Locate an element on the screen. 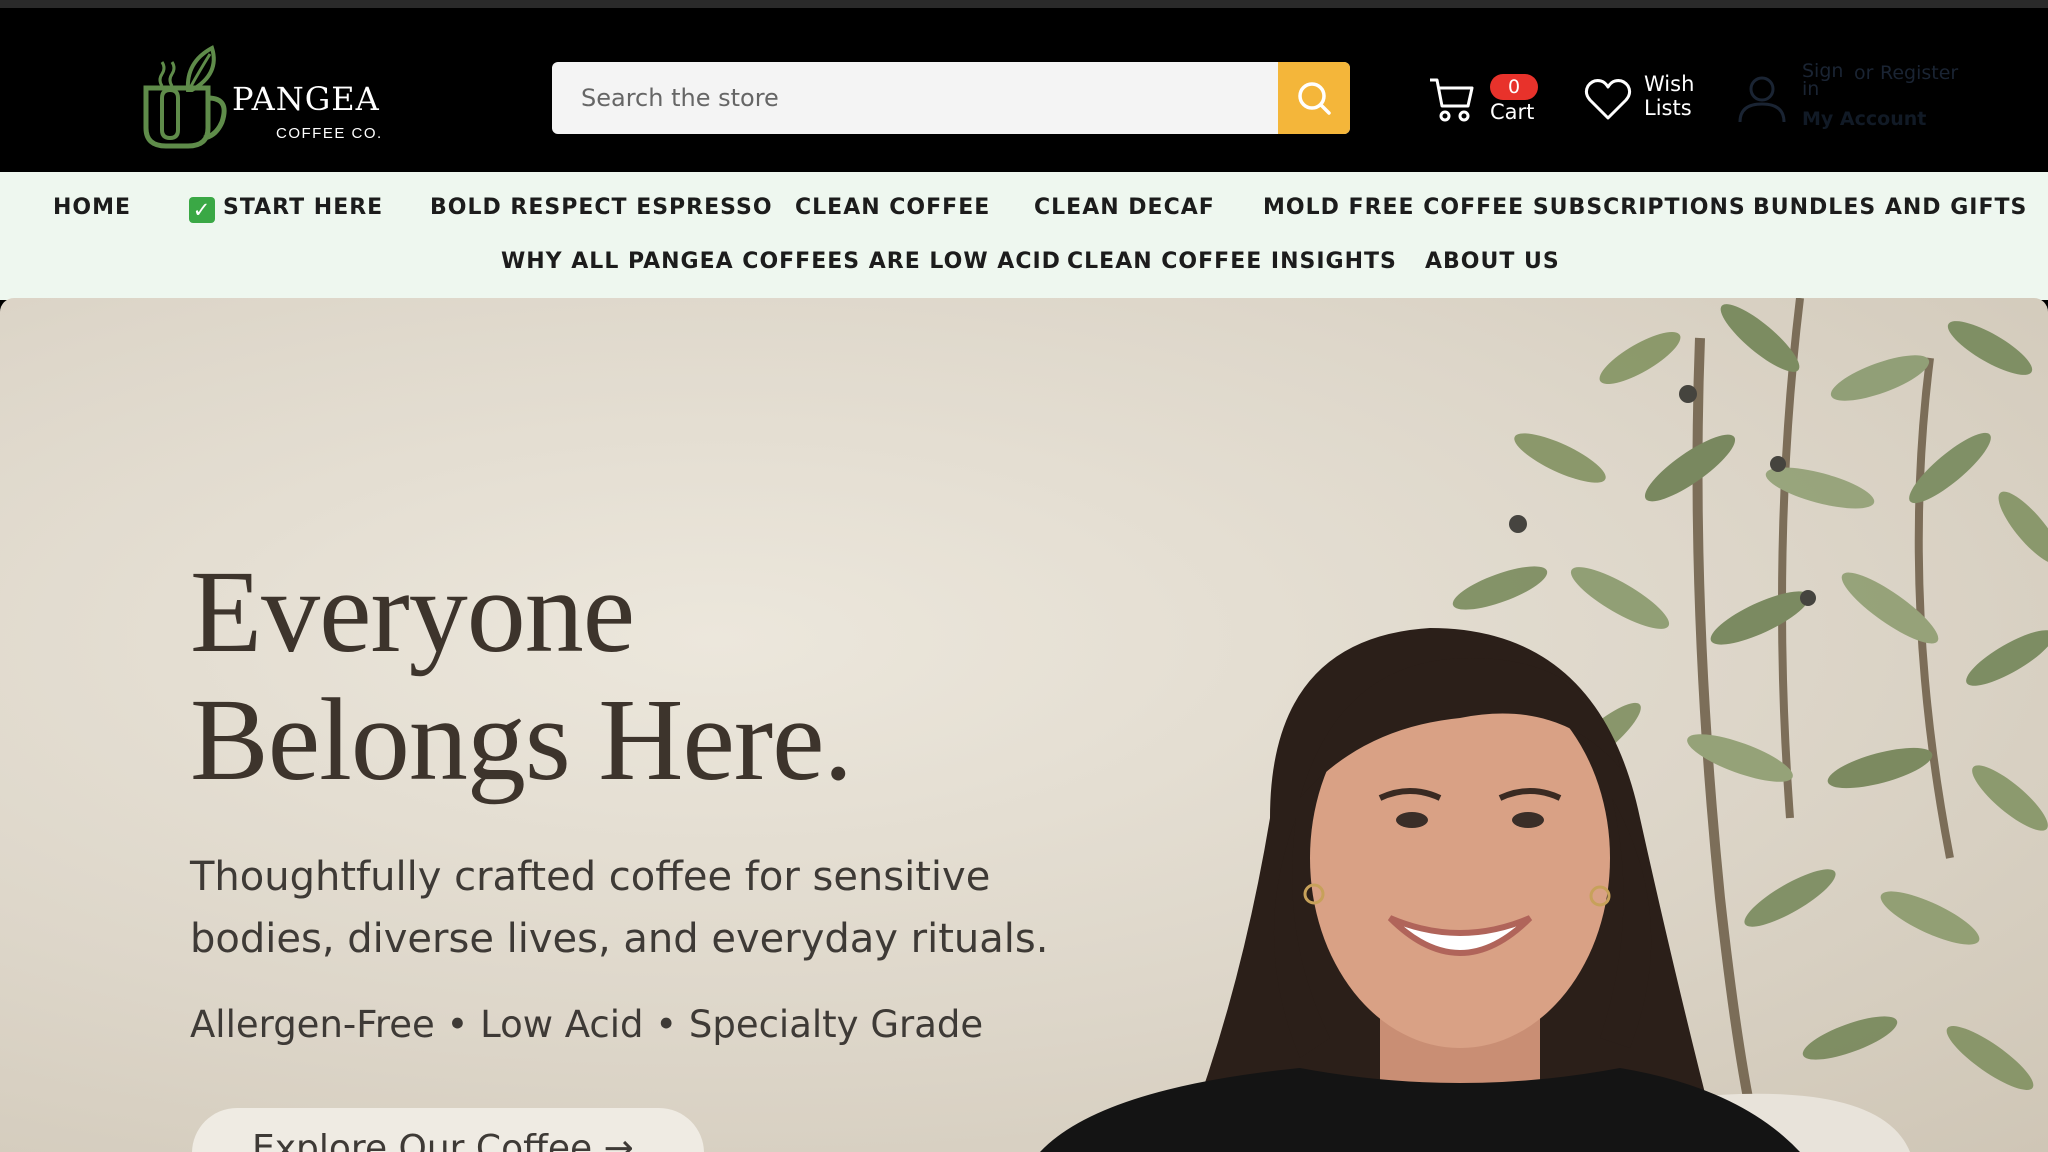  nav-item-start-here-label: START HERE is located at coordinates (303, 207).